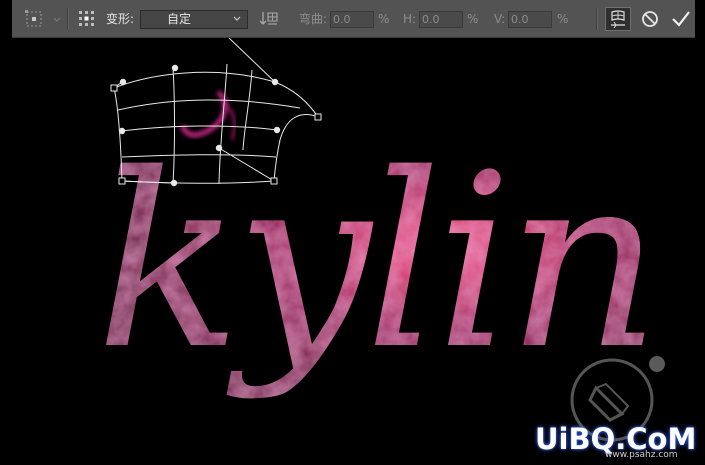 The width and height of the screenshot is (705, 465). What do you see at coordinates (37, 19) in the screenshot?
I see `reference-point-icon` at bounding box center [37, 19].